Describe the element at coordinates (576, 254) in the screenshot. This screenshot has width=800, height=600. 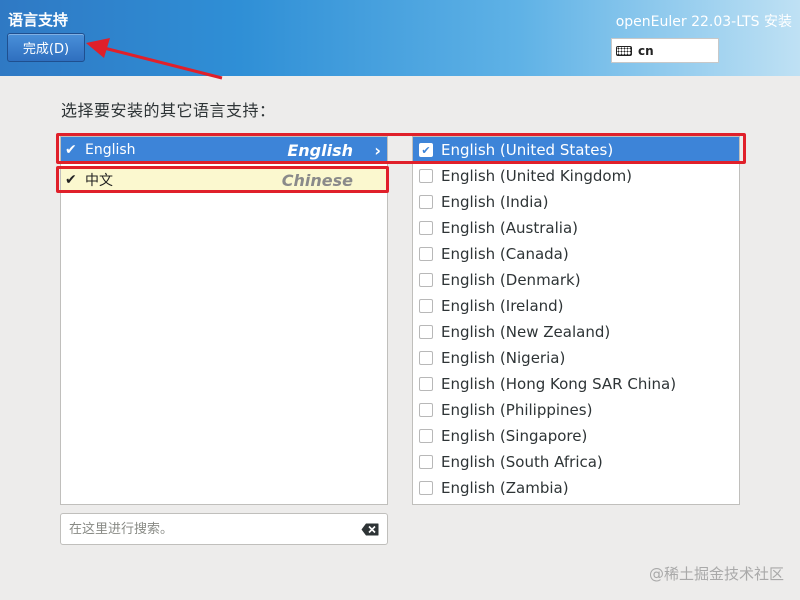
I see `locale-item: English (Canada)` at that location.